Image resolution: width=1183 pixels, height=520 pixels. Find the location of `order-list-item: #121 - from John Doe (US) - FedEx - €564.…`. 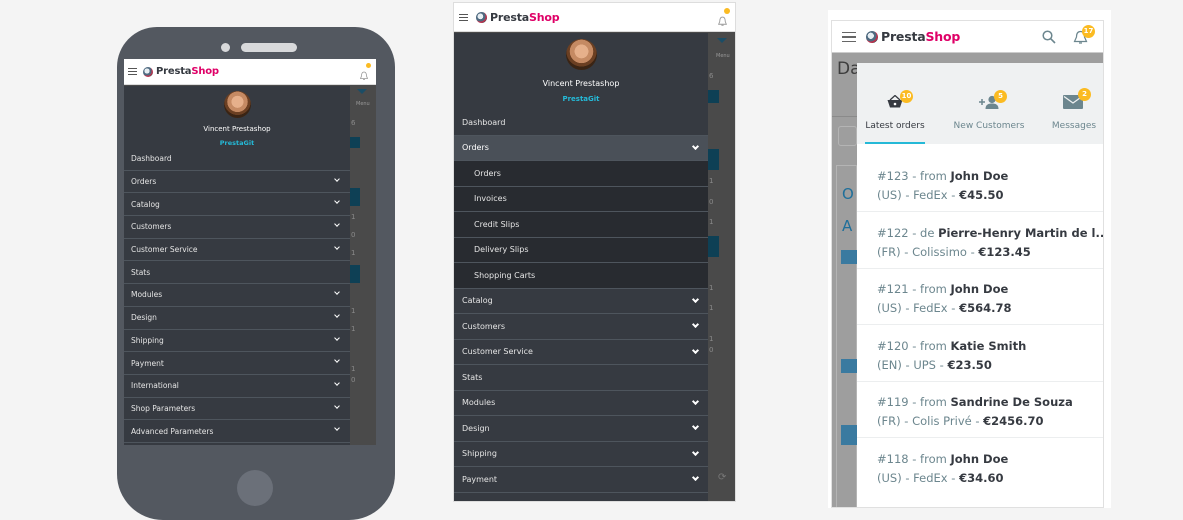

order-list-item: #121 - from John Doe (US) - FedEx - €564.… is located at coordinates (980, 297).